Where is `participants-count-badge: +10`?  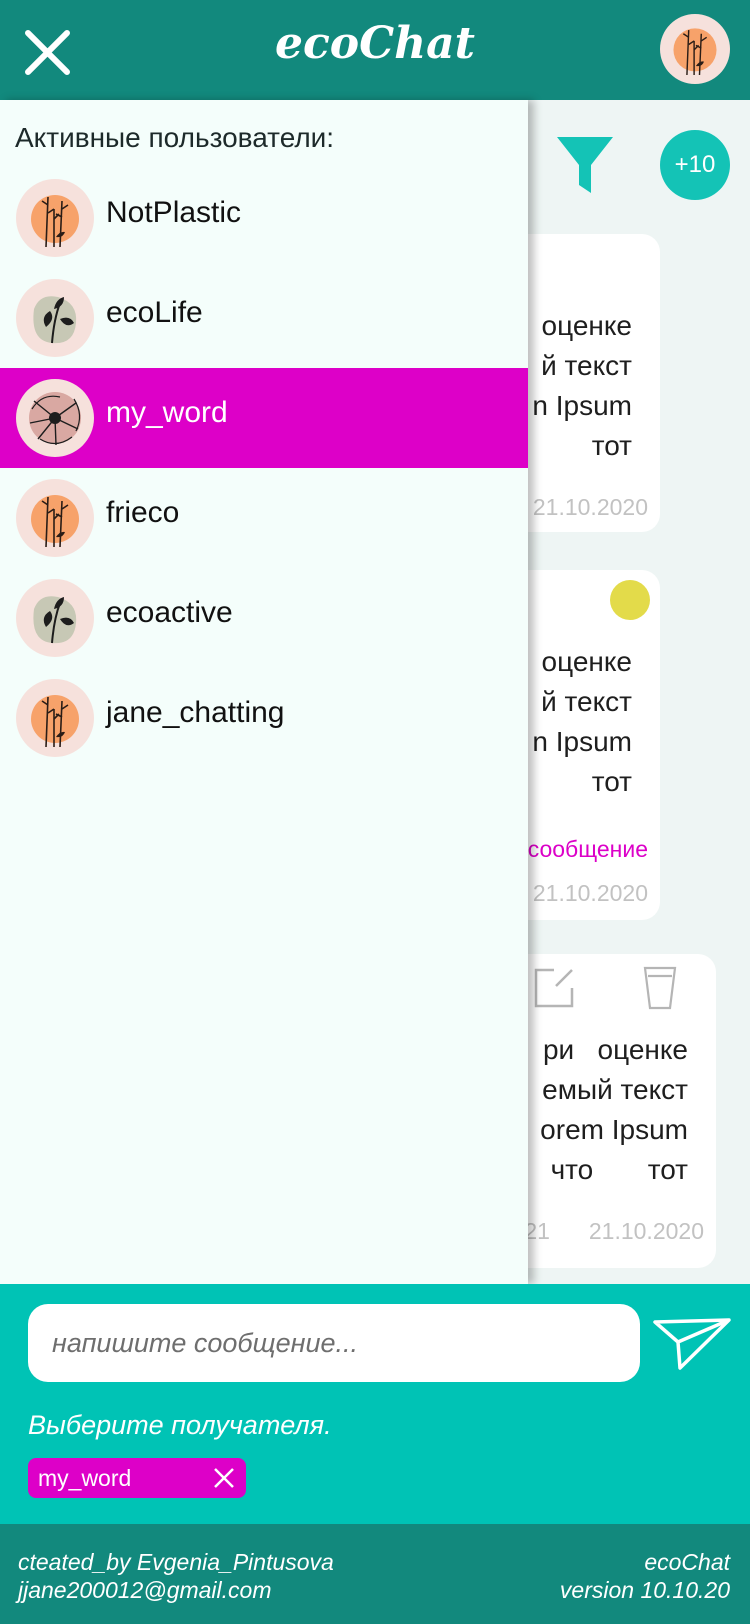
participants-count-badge: +10 is located at coordinates (695, 165).